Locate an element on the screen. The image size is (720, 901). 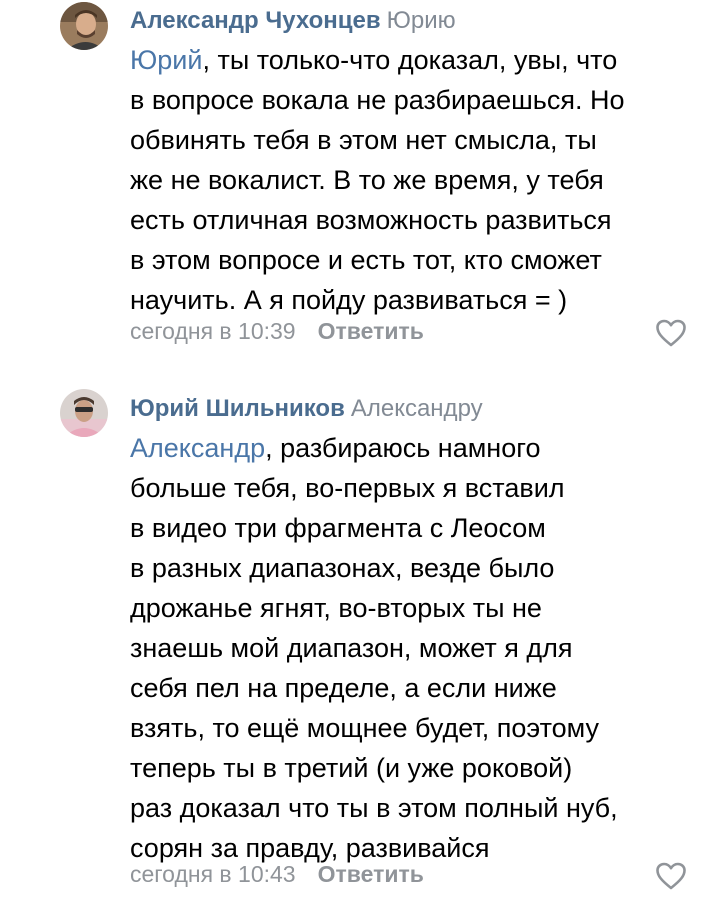
text-line: больше тебя, во-первых я вставил is located at coordinates (347, 488).